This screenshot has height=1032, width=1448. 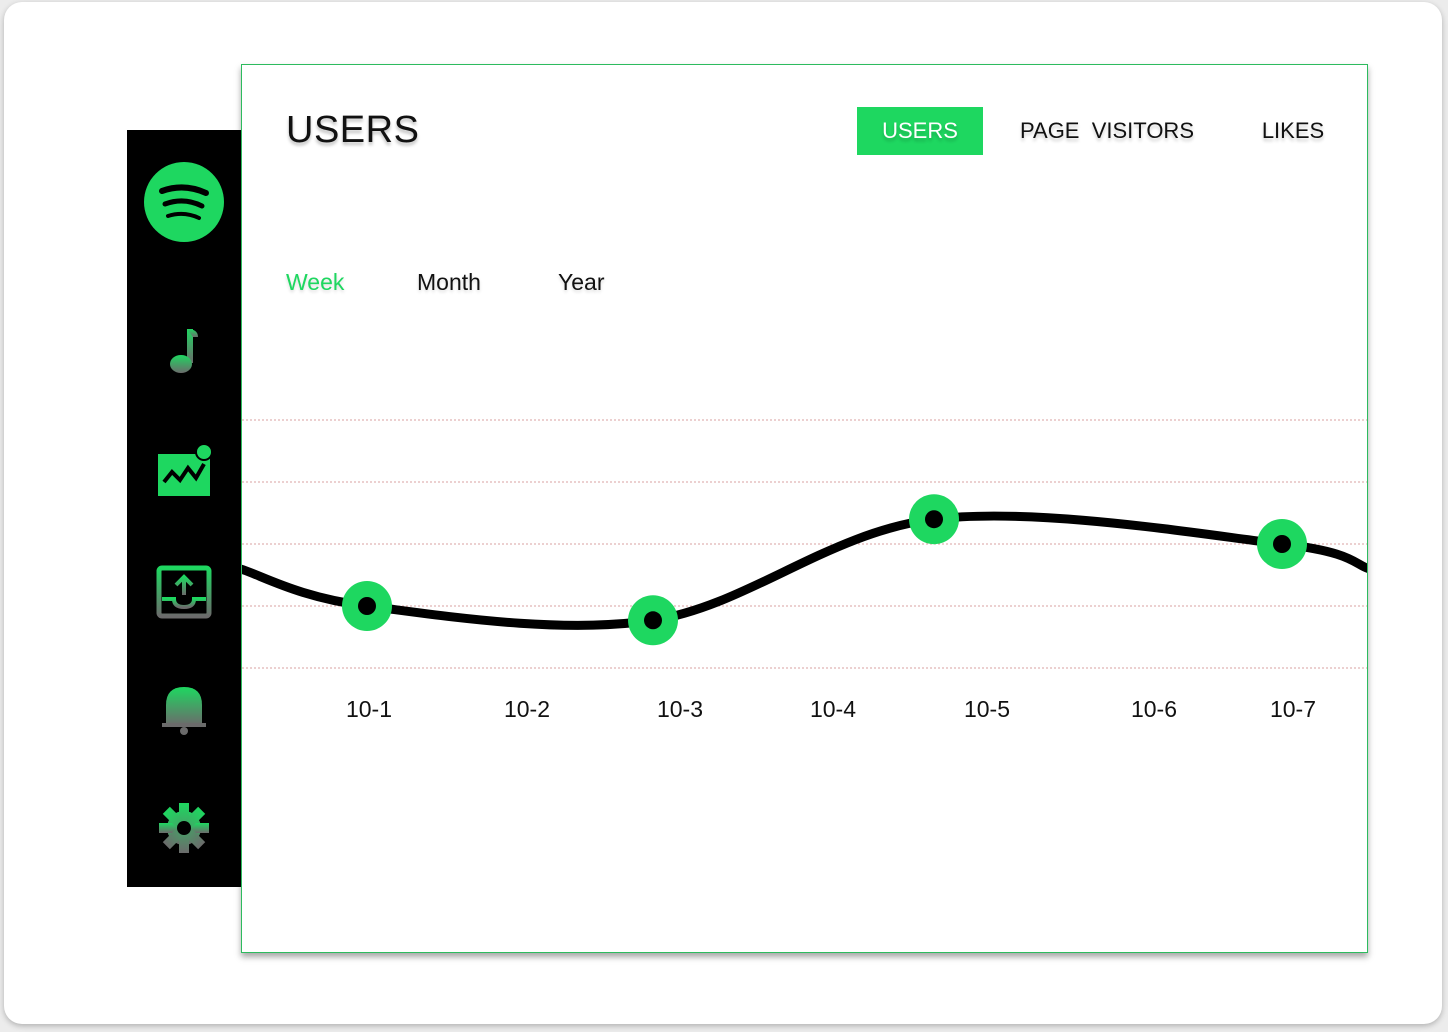 What do you see at coordinates (1154, 709) in the screenshot?
I see `x-tick-label: 10-6` at bounding box center [1154, 709].